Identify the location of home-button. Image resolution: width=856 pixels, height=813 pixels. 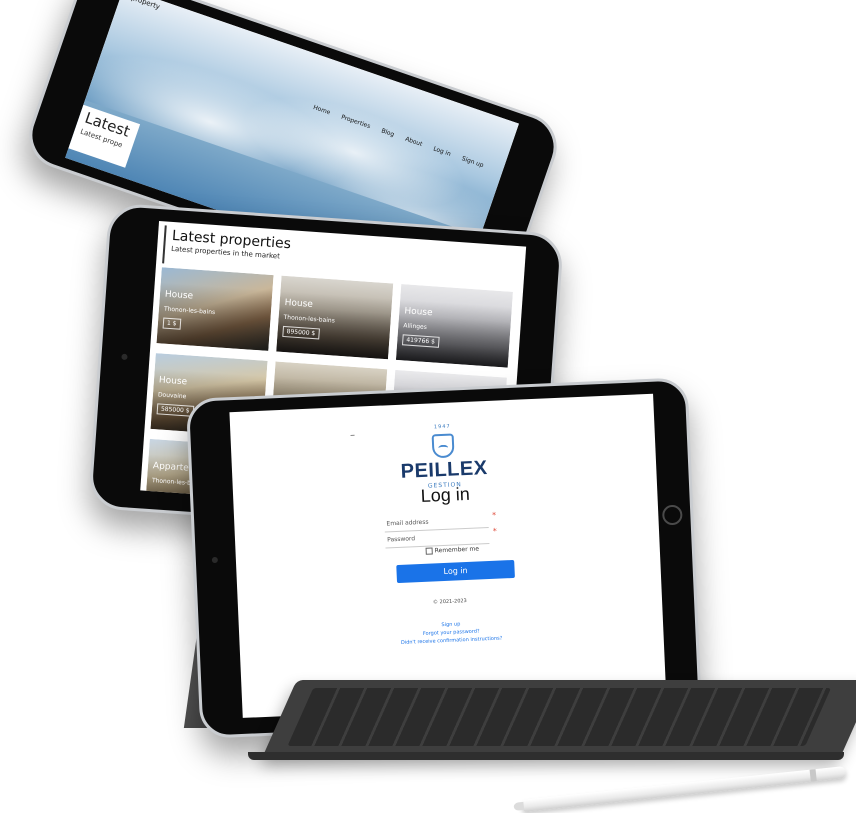
(672, 515).